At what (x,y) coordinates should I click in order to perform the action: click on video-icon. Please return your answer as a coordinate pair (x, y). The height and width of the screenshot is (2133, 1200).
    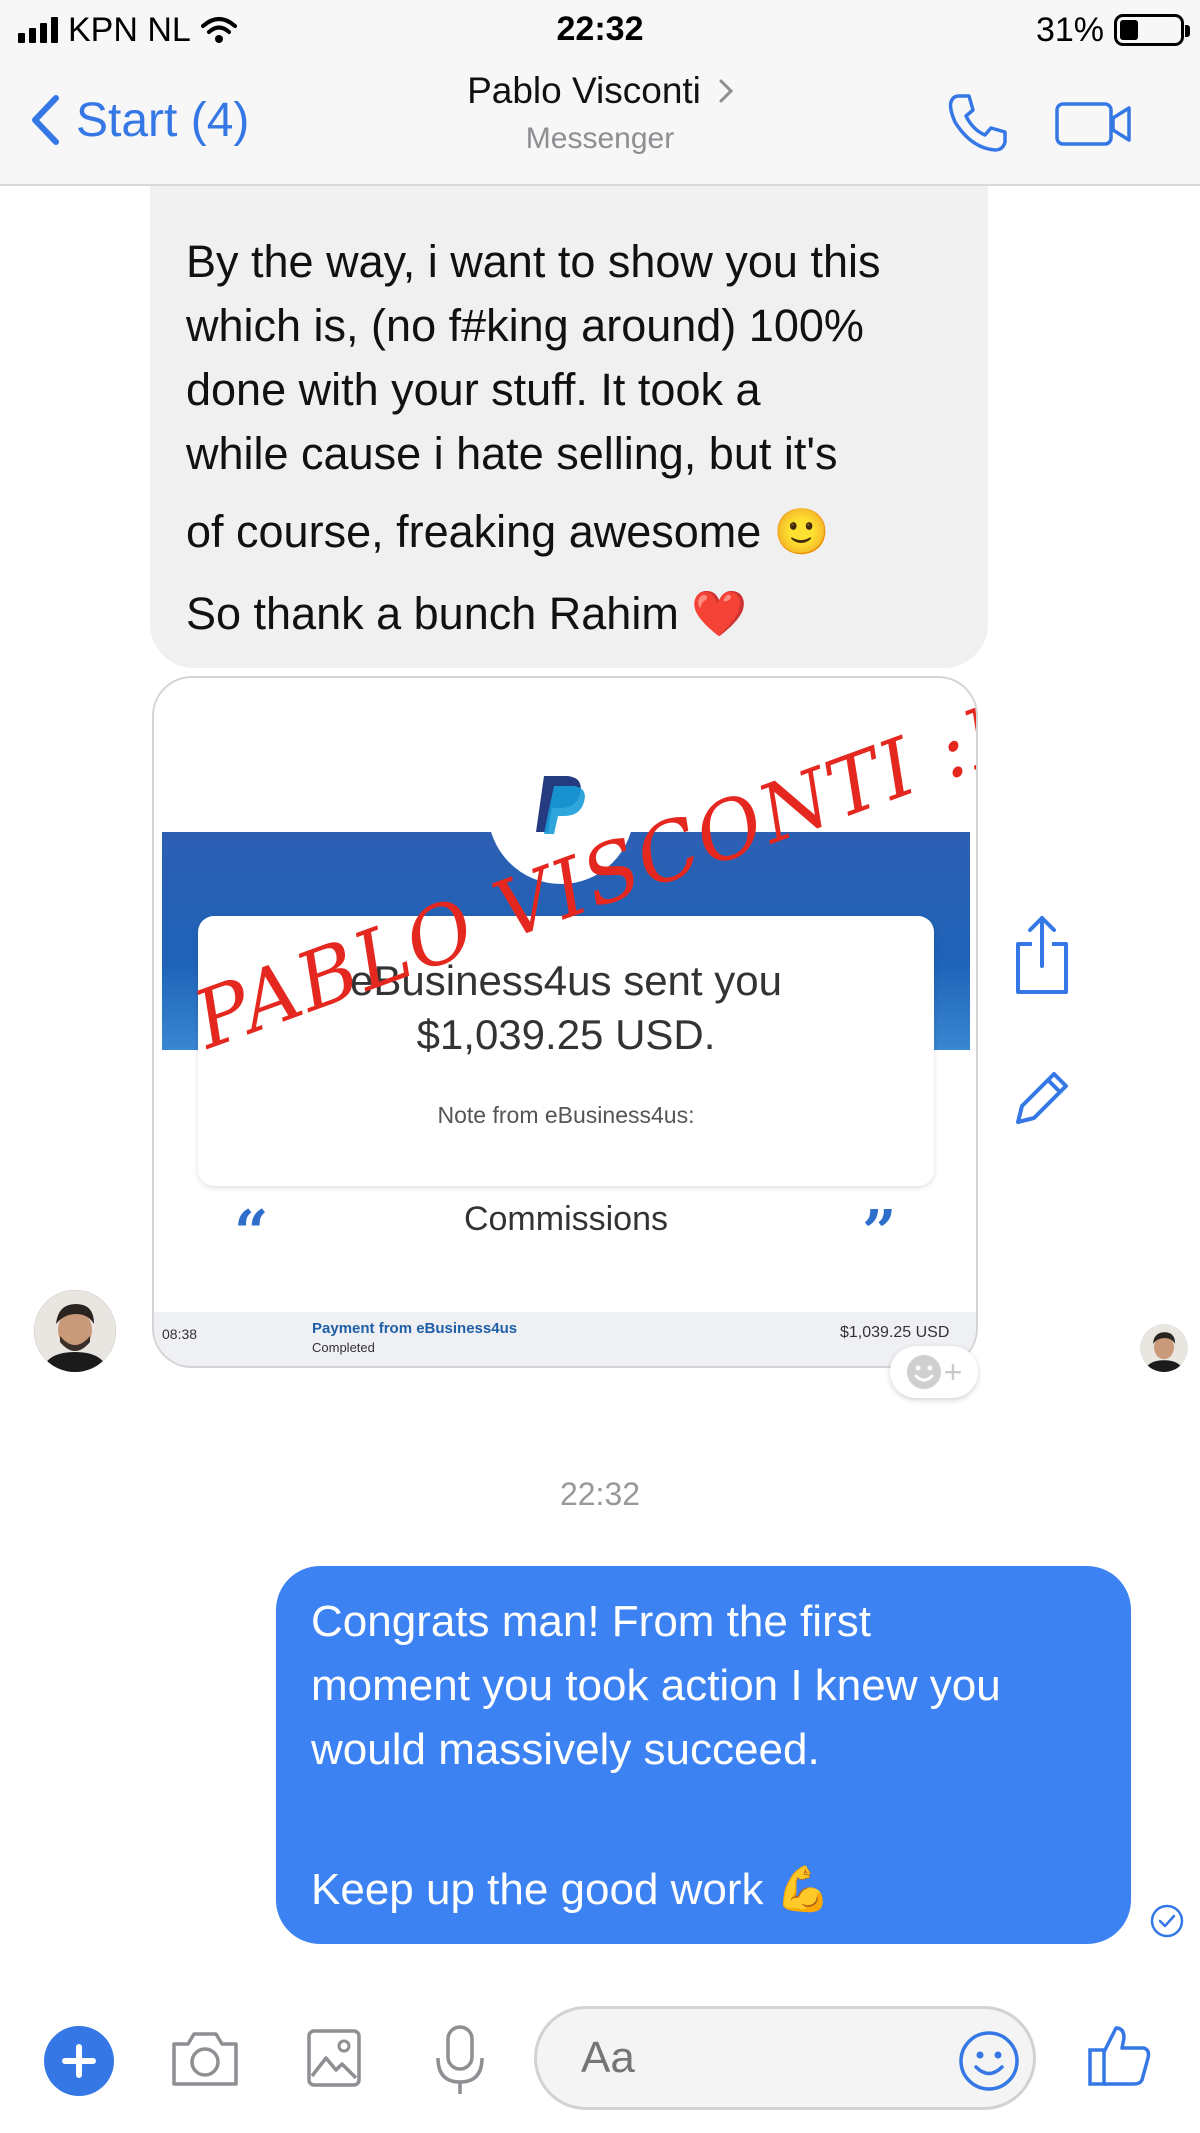
    Looking at the image, I should click on (1094, 124).